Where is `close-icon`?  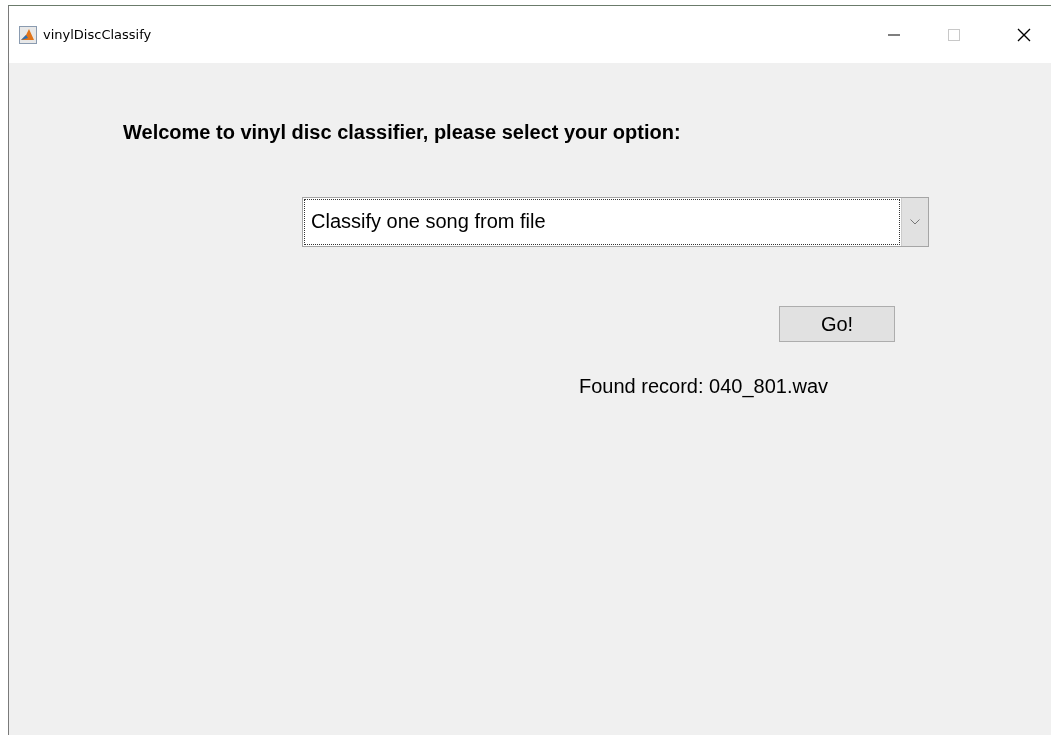 close-icon is located at coordinates (1024, 34).